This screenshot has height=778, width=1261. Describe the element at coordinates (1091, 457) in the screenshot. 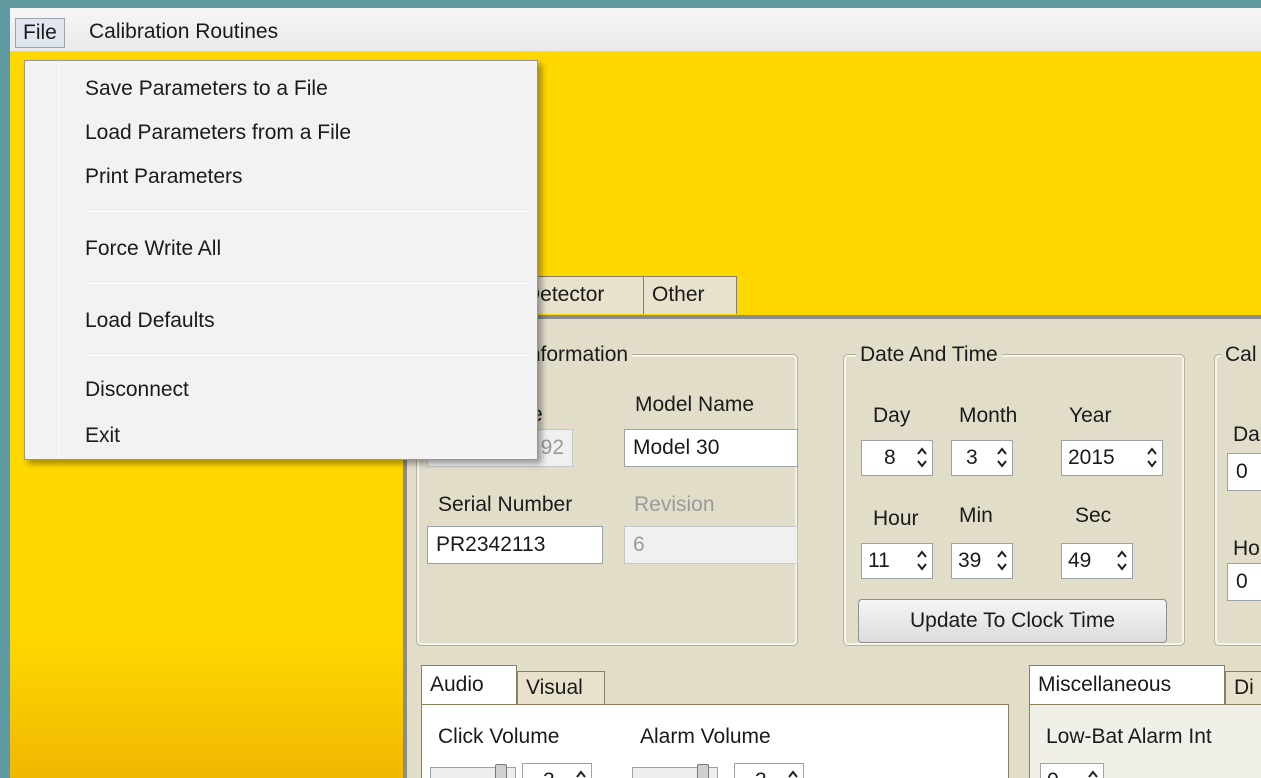

I see `year-value: 2015` at that location.